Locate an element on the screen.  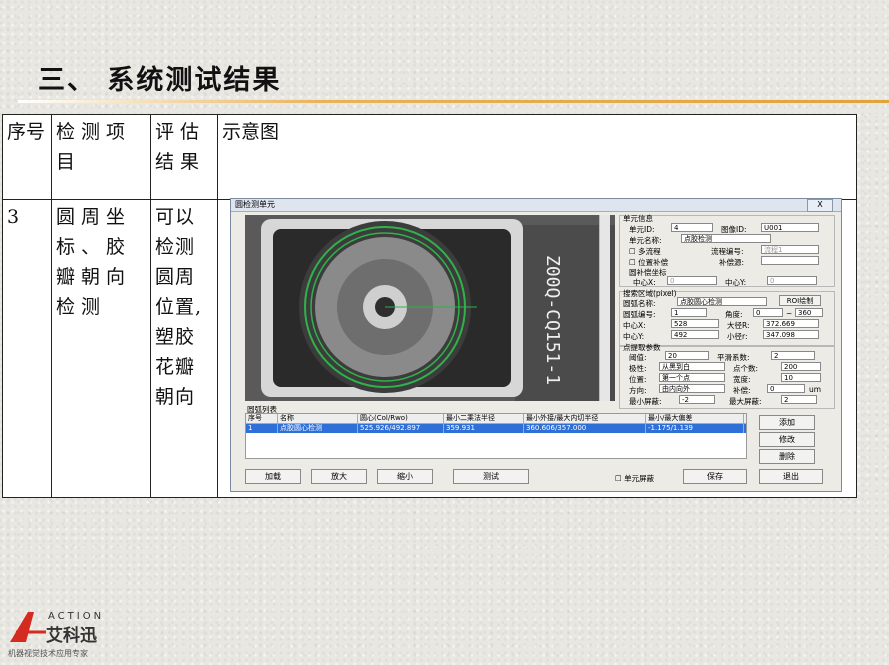
direction-select: 由内向外 is located at coordinates (692, 388).